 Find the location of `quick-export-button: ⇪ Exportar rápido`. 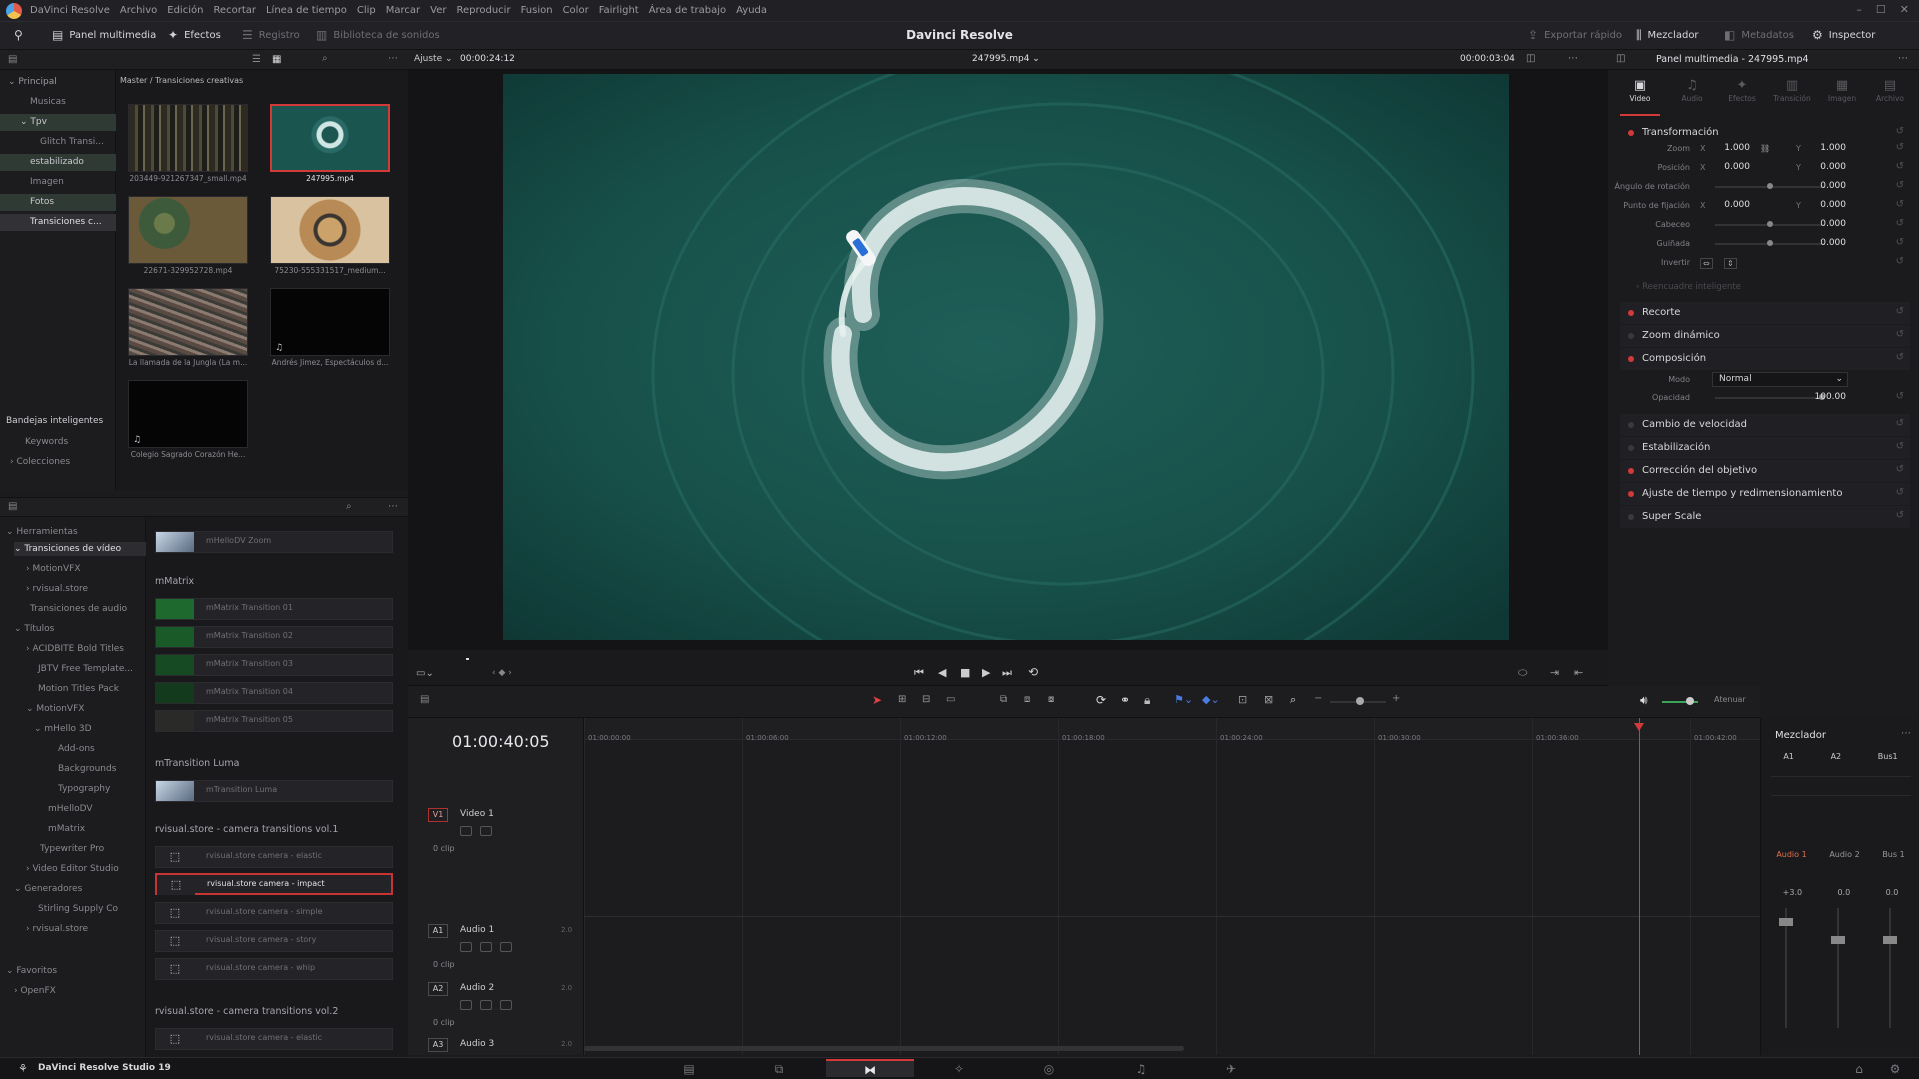

quick-export-button: ⇪ Exportar rápido is located at coordinates (1575, 35).